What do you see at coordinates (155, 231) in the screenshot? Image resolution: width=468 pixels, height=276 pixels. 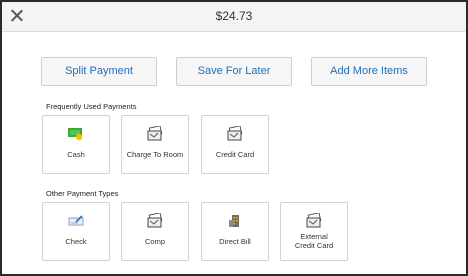 I see `payment-tile-comp: Comp` at bounding box center [155, 231].